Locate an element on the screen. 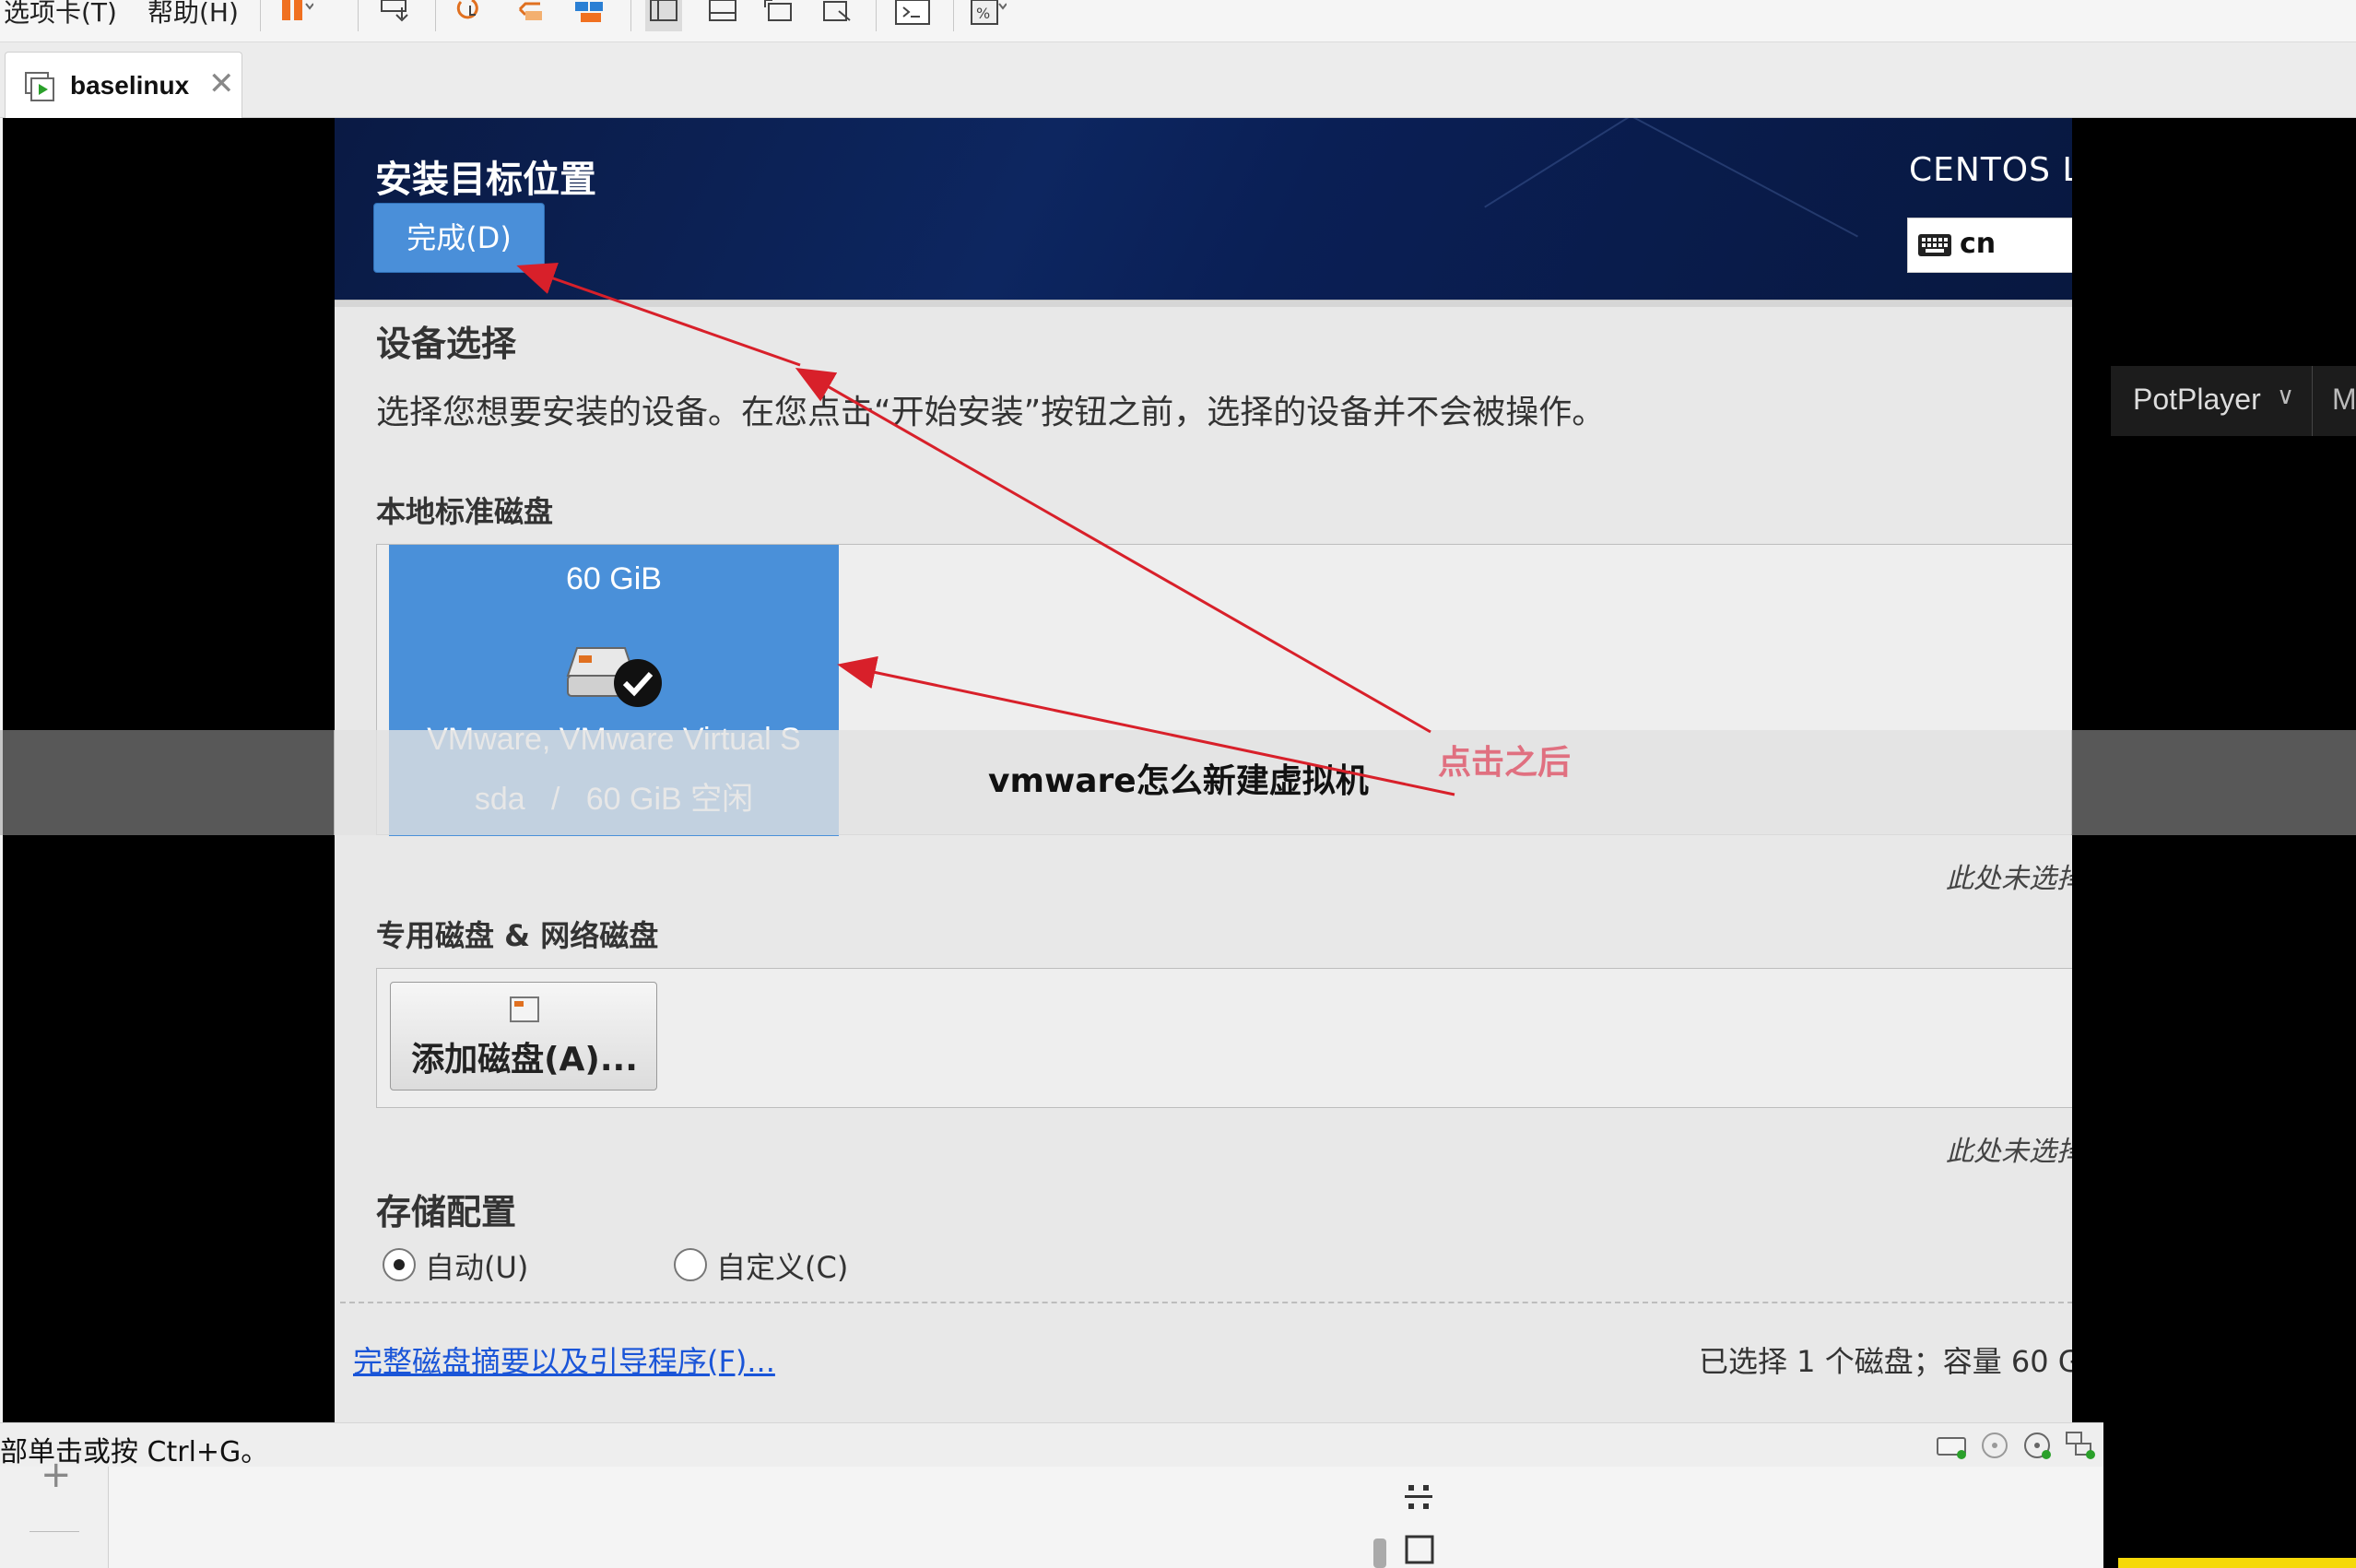  menu-tabs: 选项卡(T) is located at coordinates (60, 15).